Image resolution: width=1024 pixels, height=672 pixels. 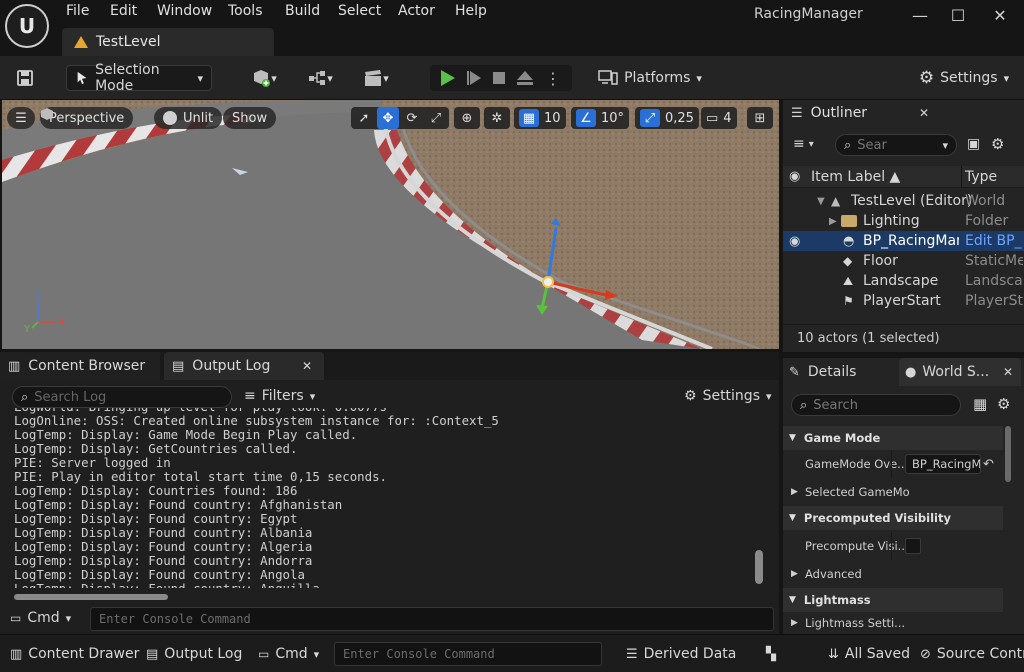 I want to click on menu-window: Window, so click(x=184, y=11).